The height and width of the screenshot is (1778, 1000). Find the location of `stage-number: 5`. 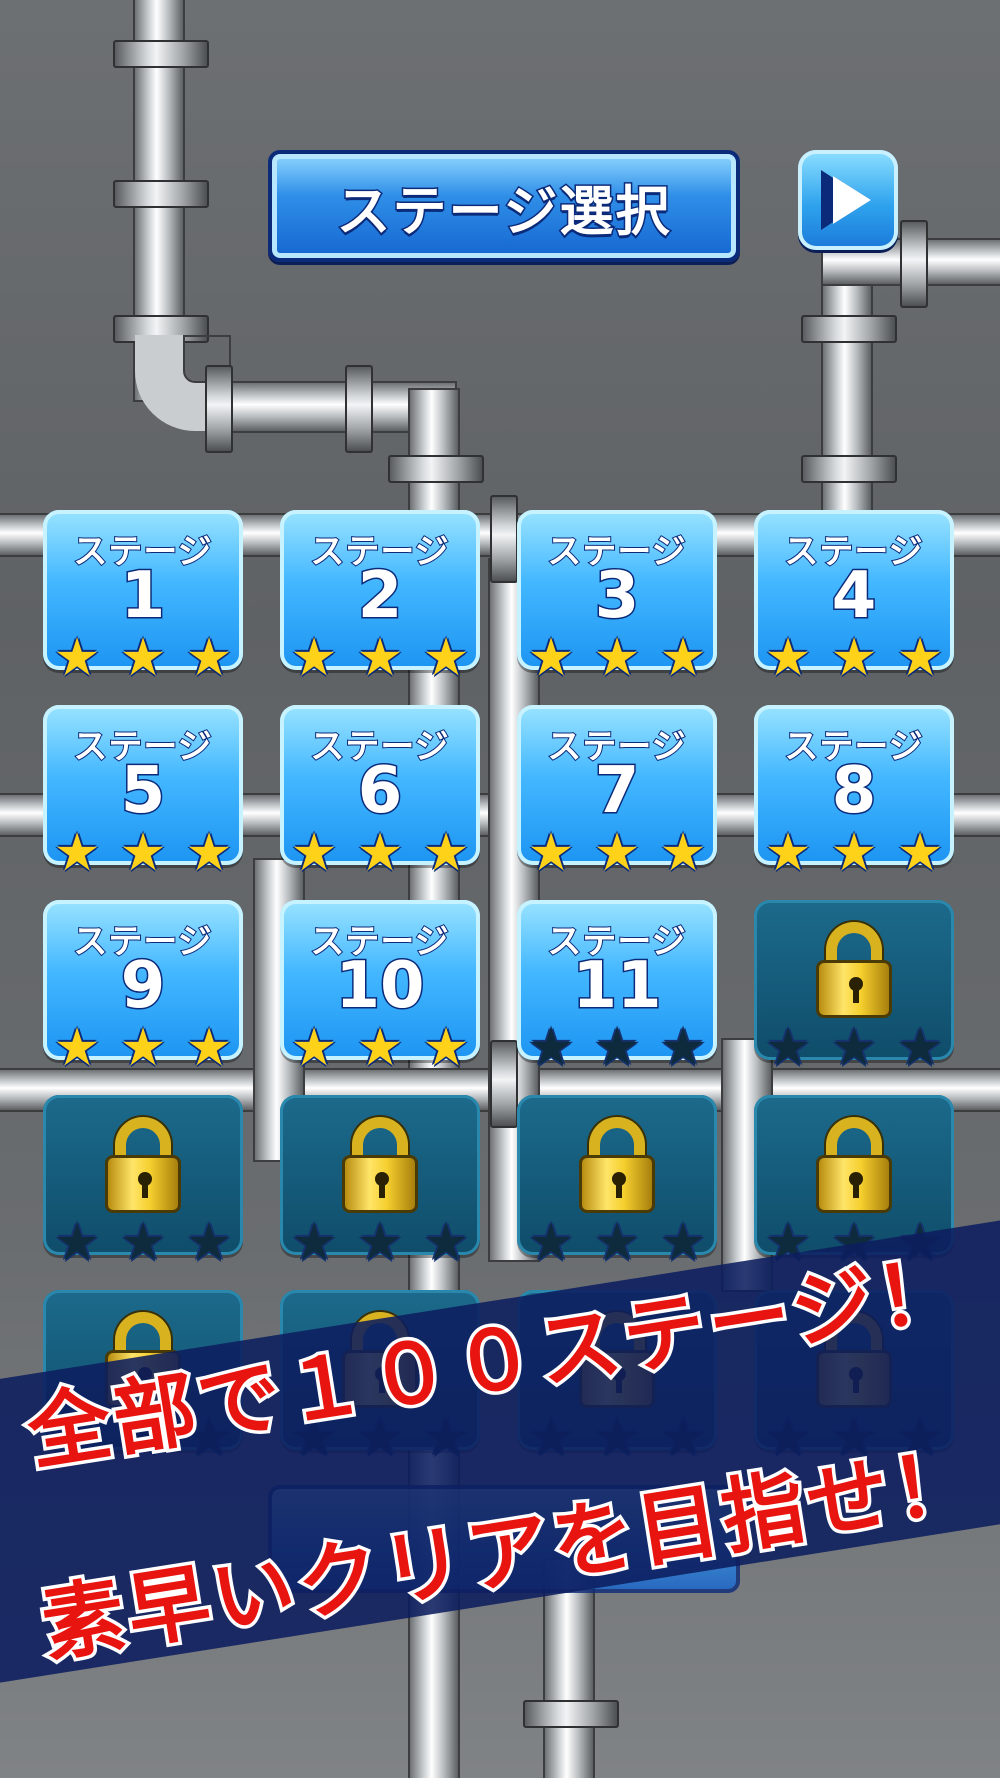

stage-number: 5 is located at coordinates (143, 791).